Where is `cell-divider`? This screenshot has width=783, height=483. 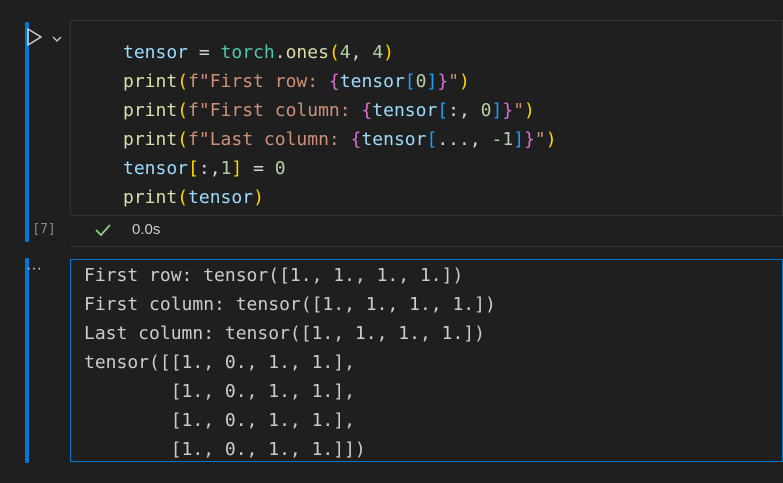 cell-divider is located at coordinates (426, 246).